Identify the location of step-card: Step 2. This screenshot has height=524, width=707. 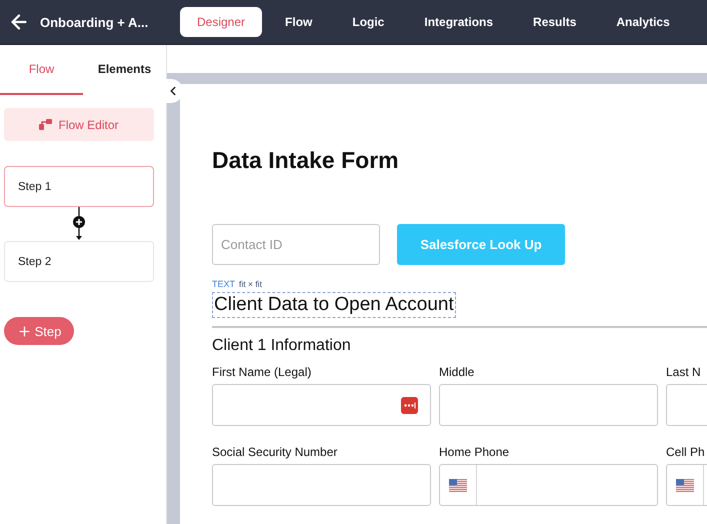
(79, 261).